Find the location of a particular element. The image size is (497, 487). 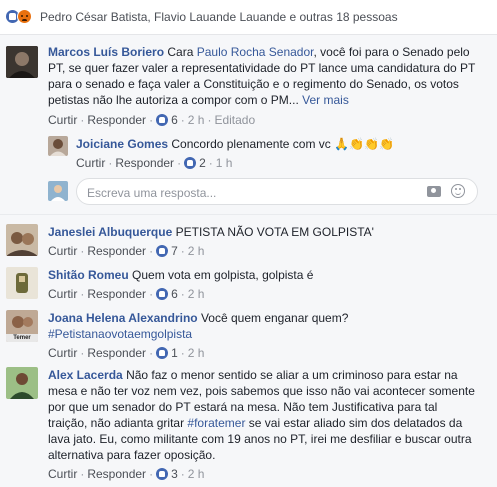

camera-icon is located at coordinates (434, 191).